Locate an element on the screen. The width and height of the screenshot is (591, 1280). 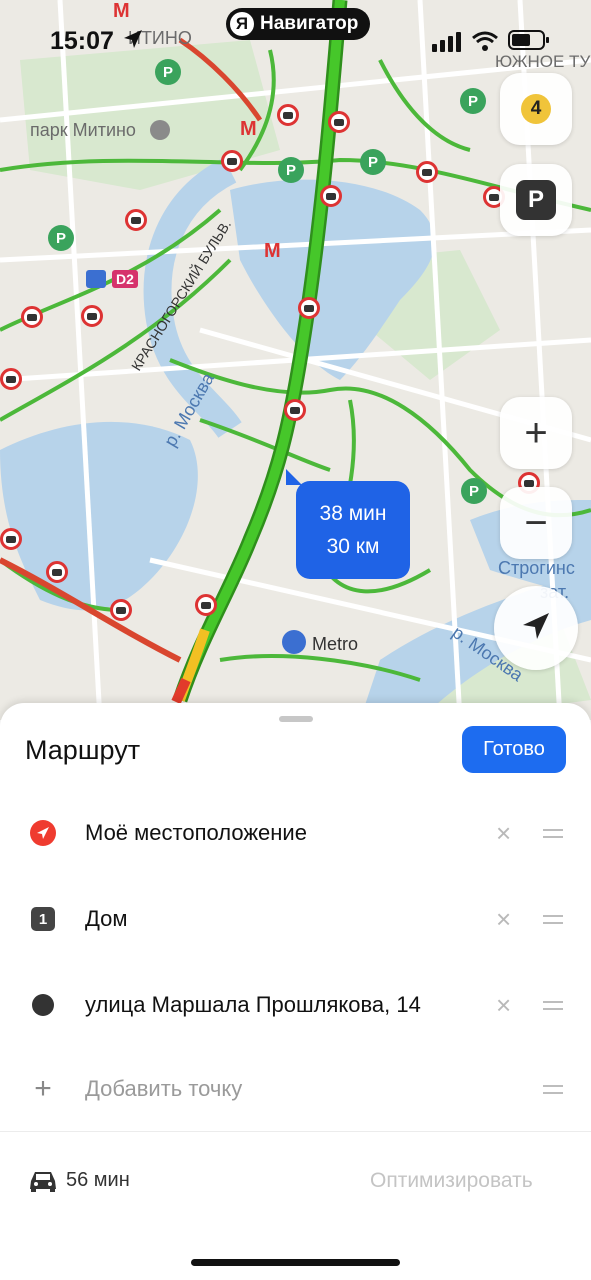
my-location-button is located at coordinates (536, 628).